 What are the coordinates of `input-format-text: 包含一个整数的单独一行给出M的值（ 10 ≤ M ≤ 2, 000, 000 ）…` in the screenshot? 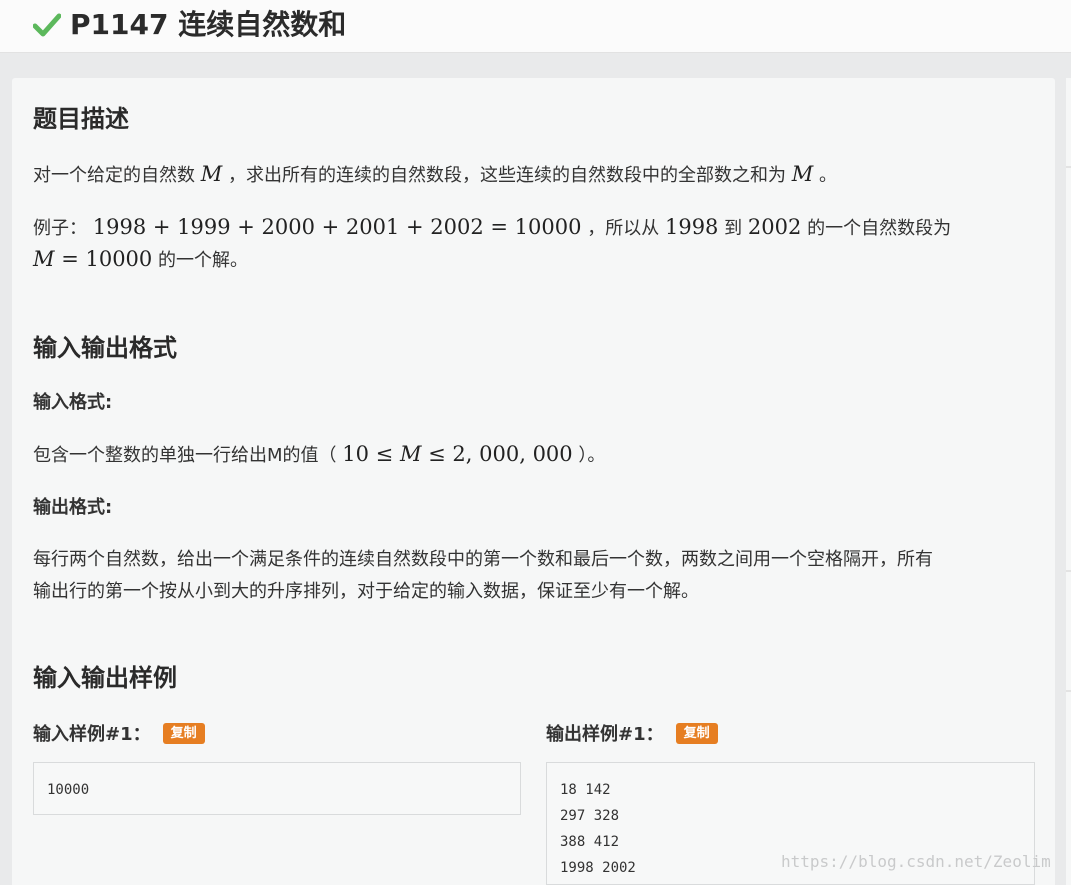 It's located at (319, 454).